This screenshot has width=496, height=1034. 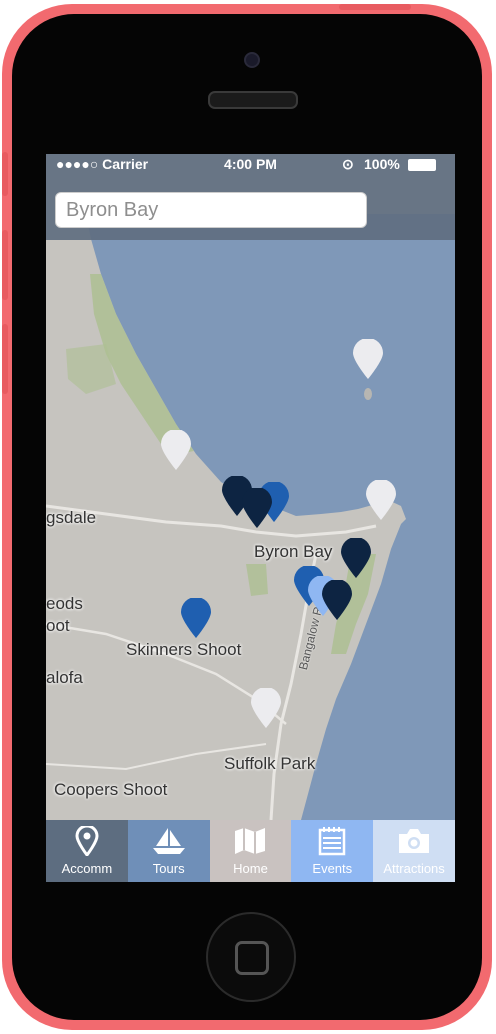 I want to click on tab-label: Accomm, so click(x=87, y=868).